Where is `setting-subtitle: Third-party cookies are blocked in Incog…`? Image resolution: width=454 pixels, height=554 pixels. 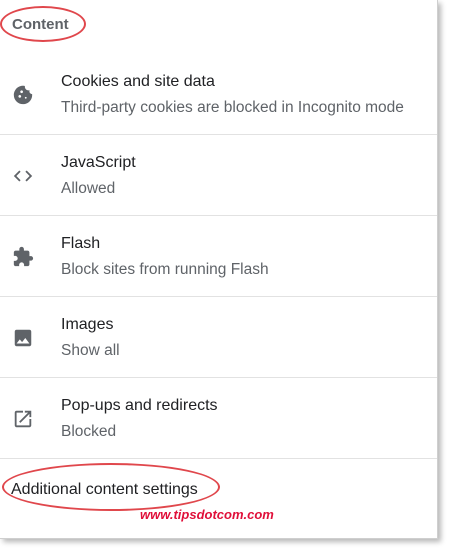 setting-subtitle: Third-party cookies are blocked in Incog… is located at coordinates (232, 107).